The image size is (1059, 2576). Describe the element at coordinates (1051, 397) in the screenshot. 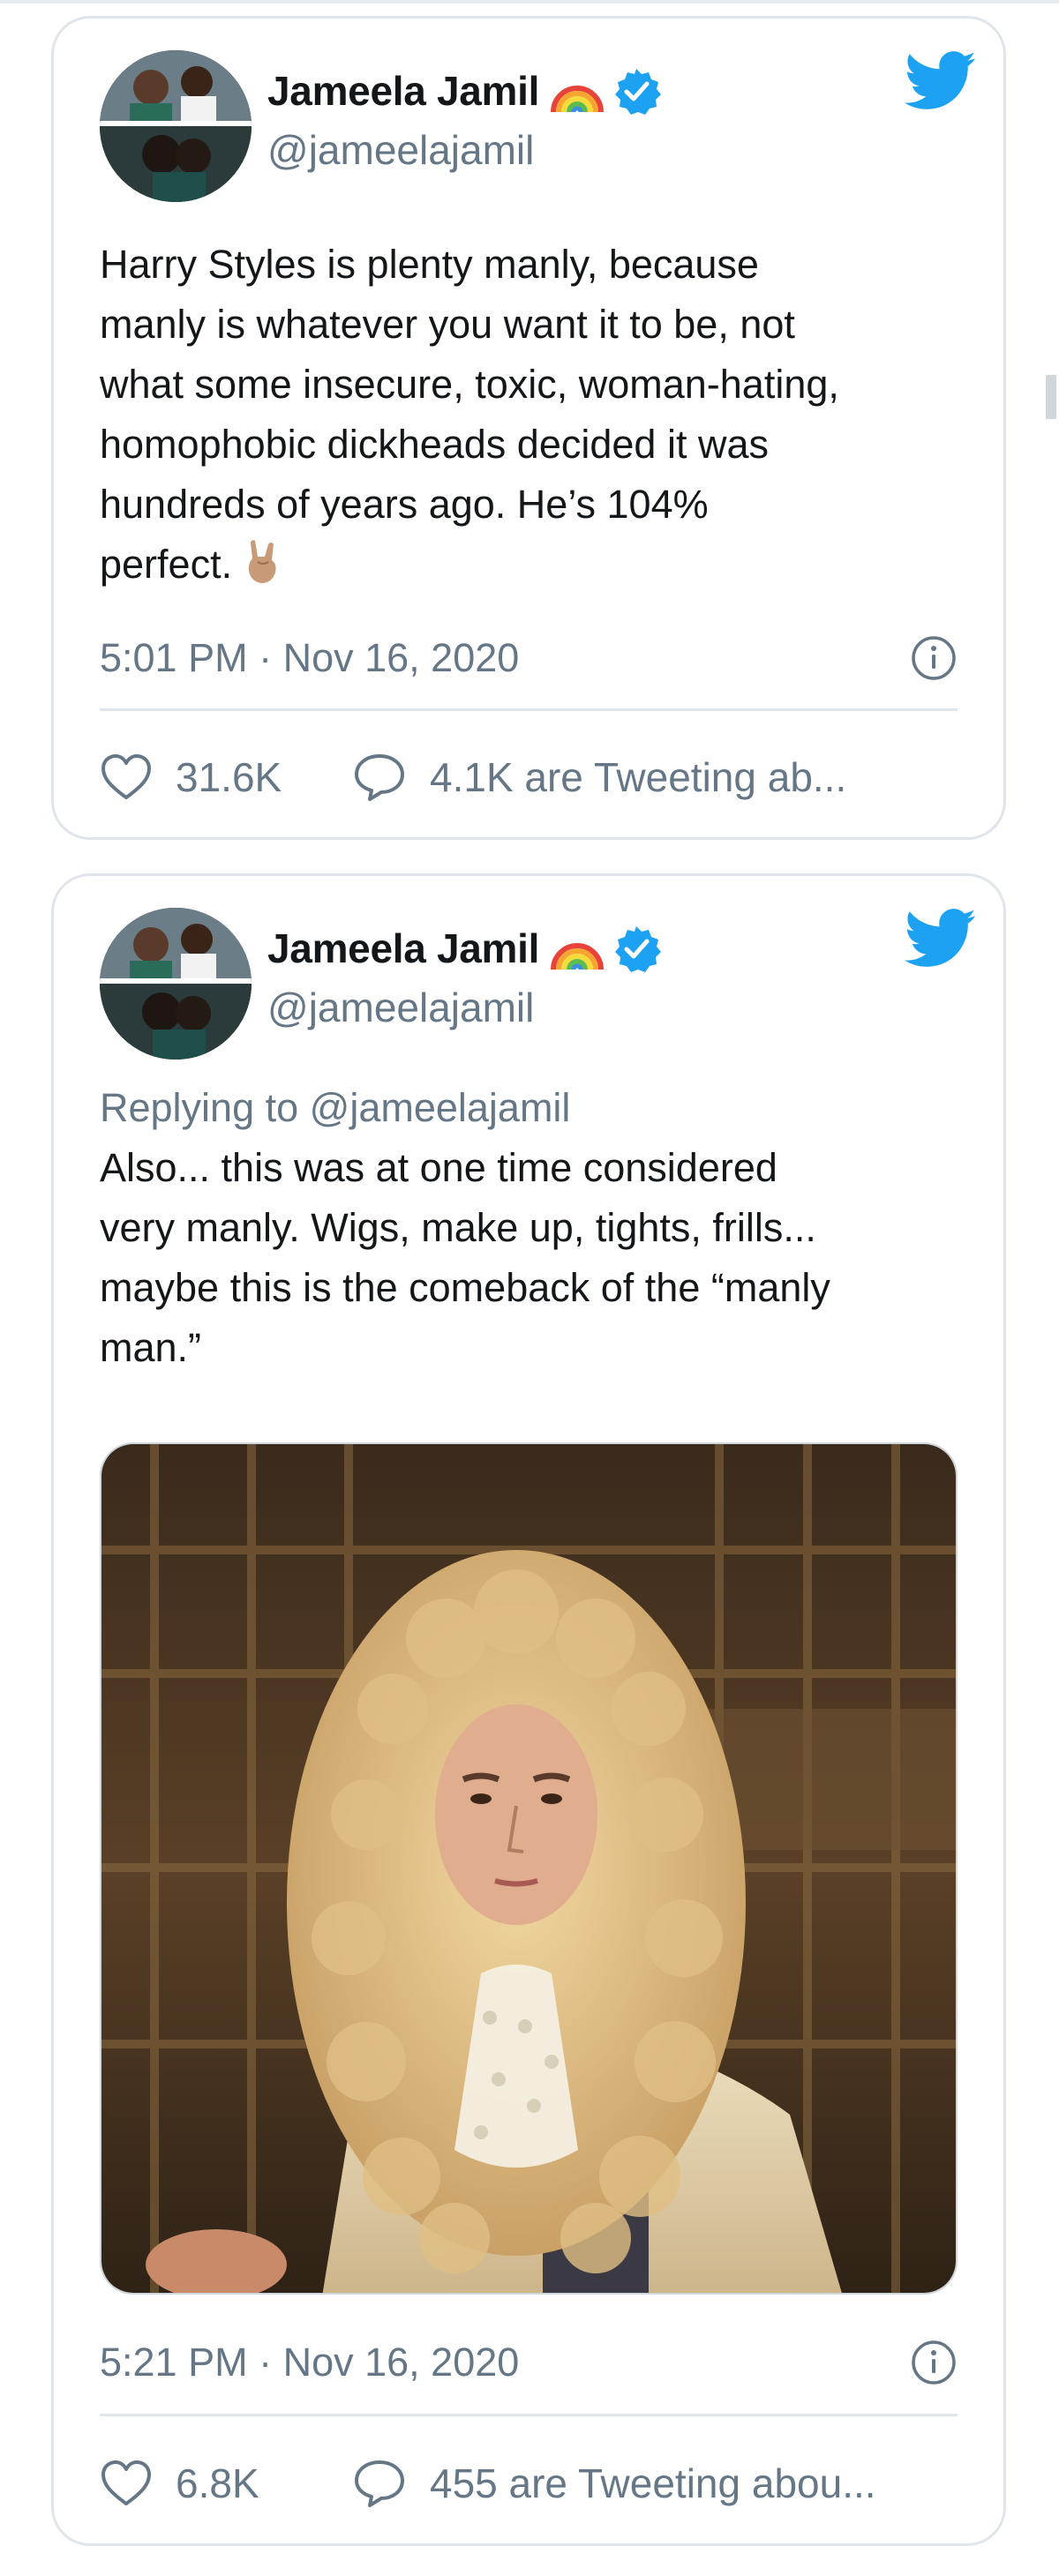

I see `scrollbar` at that location.